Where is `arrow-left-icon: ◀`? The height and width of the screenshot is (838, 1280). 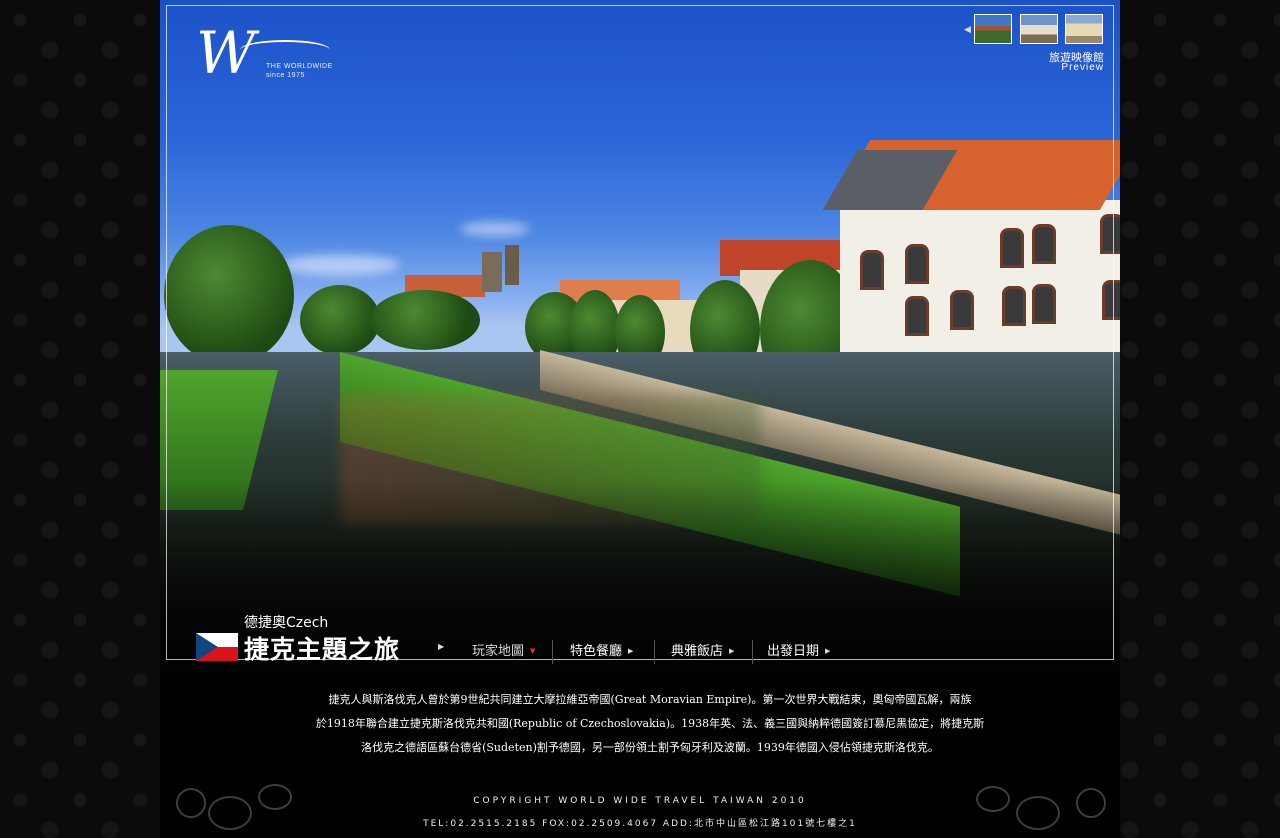
arrow-left-icon: ◀ is located at coordinates (967, 30).